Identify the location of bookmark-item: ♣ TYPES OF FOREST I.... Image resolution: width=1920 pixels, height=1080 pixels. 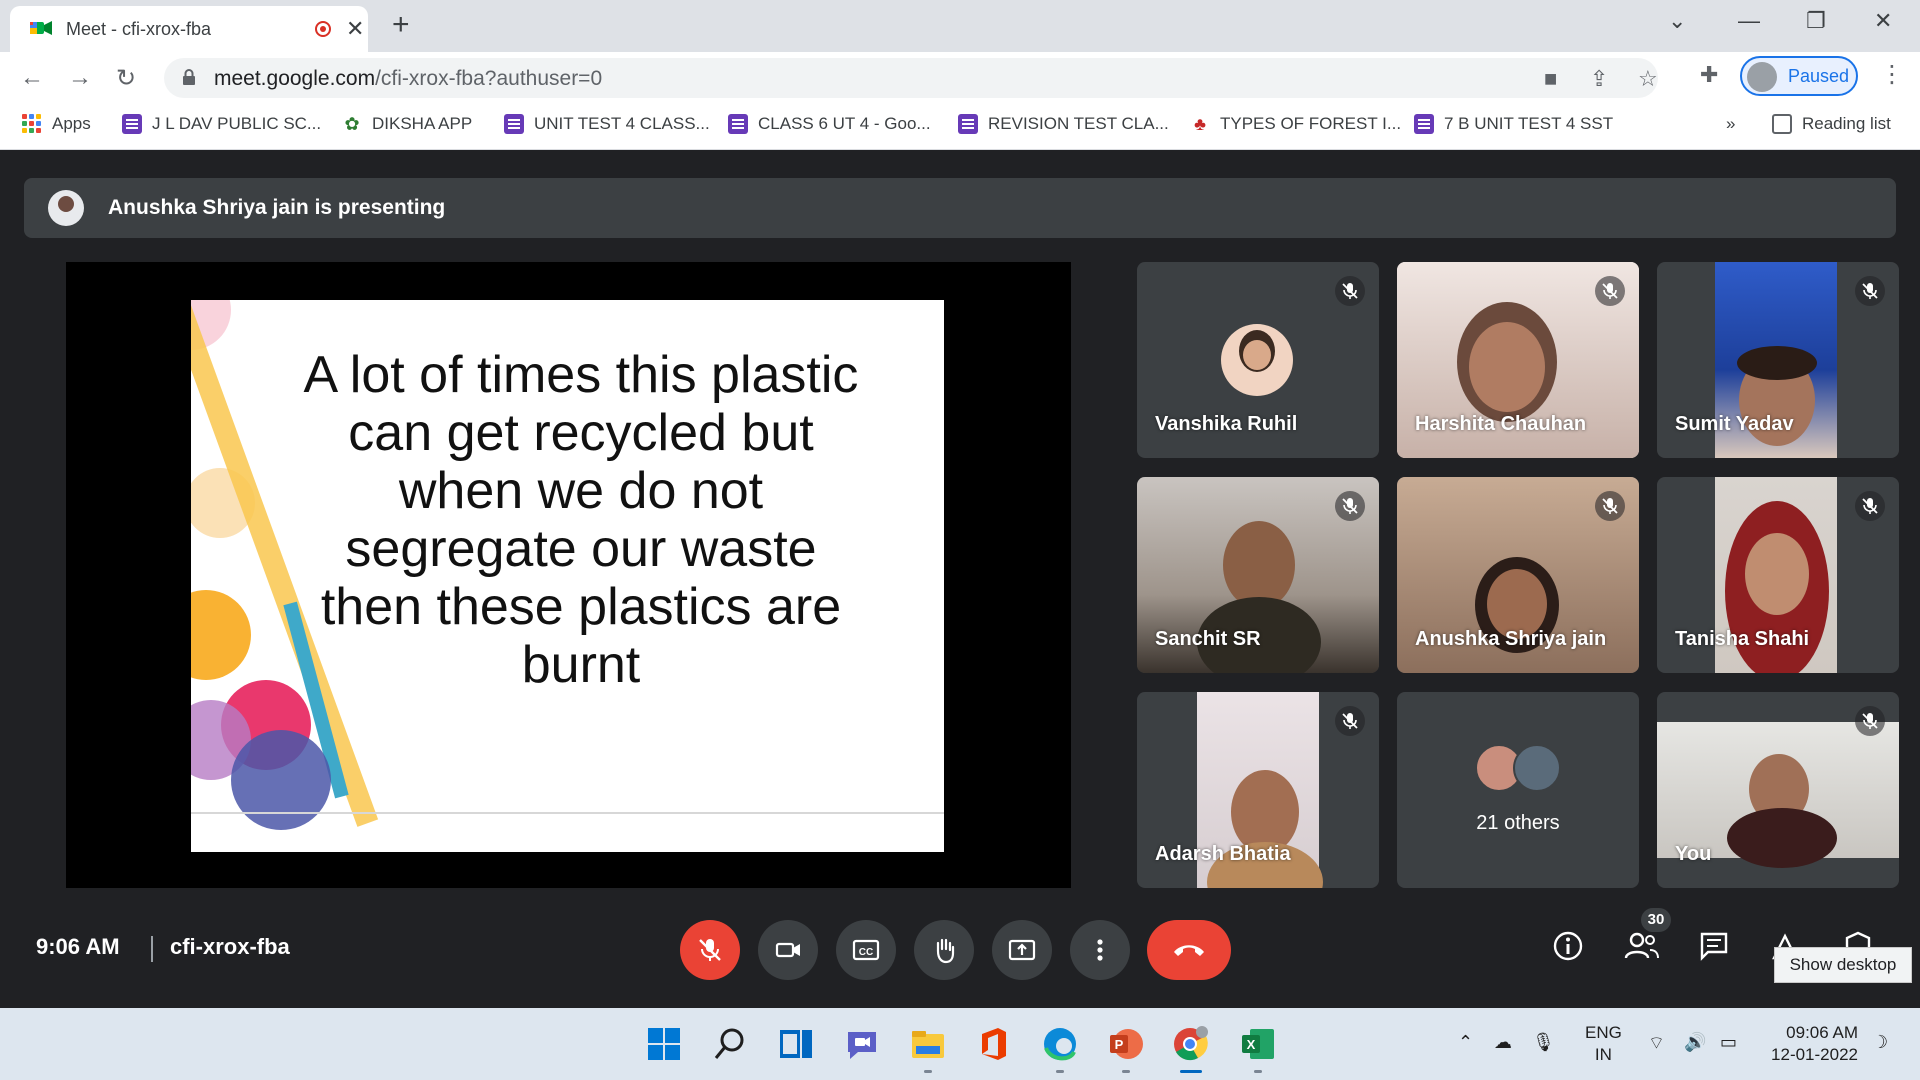
(1295, 124).